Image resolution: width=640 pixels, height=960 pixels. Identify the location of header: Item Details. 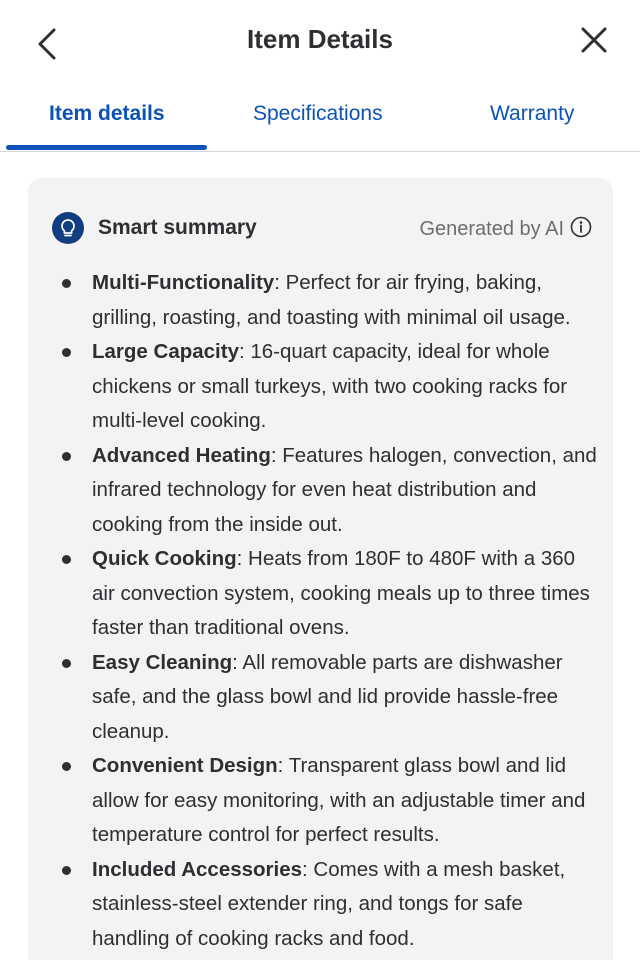
(320, 40).